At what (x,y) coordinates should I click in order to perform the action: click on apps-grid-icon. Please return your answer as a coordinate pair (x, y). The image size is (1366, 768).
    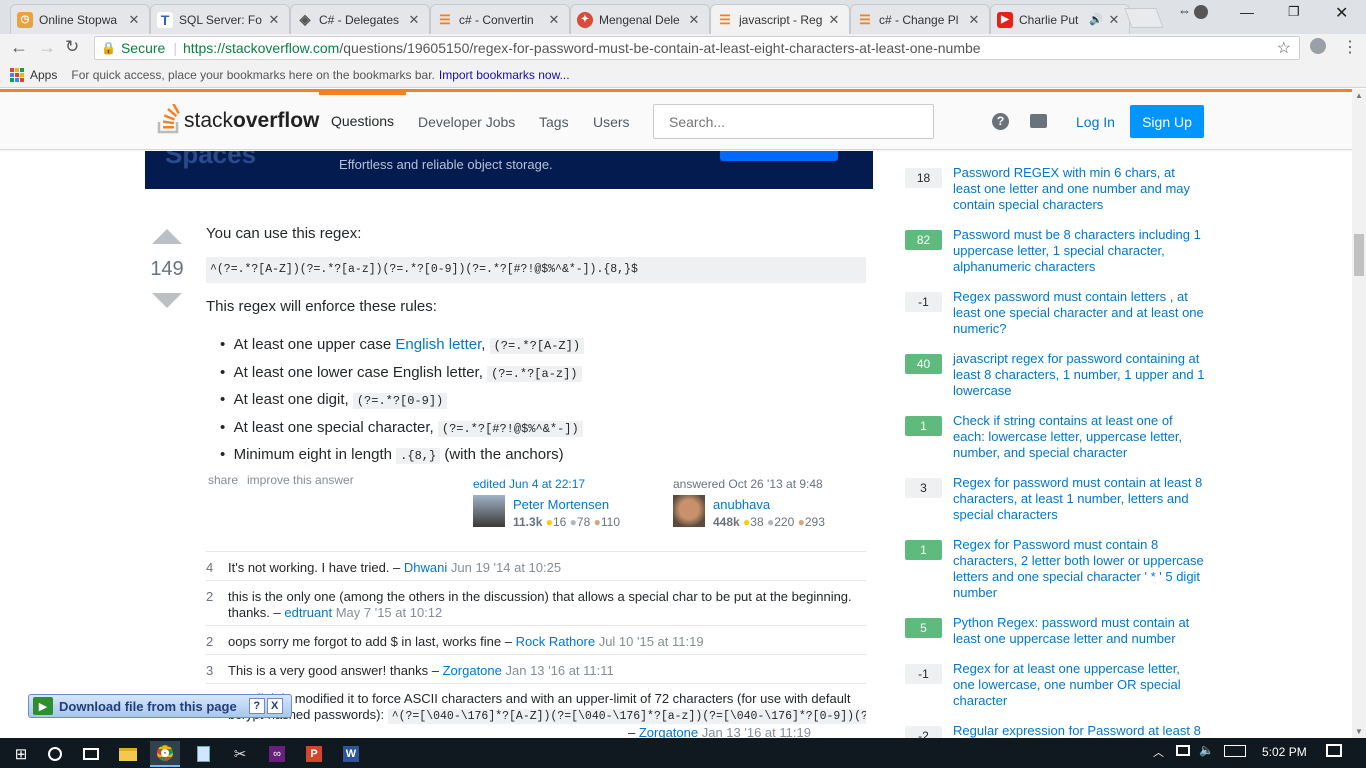
    Looking at the image, I should click on (17, 74).